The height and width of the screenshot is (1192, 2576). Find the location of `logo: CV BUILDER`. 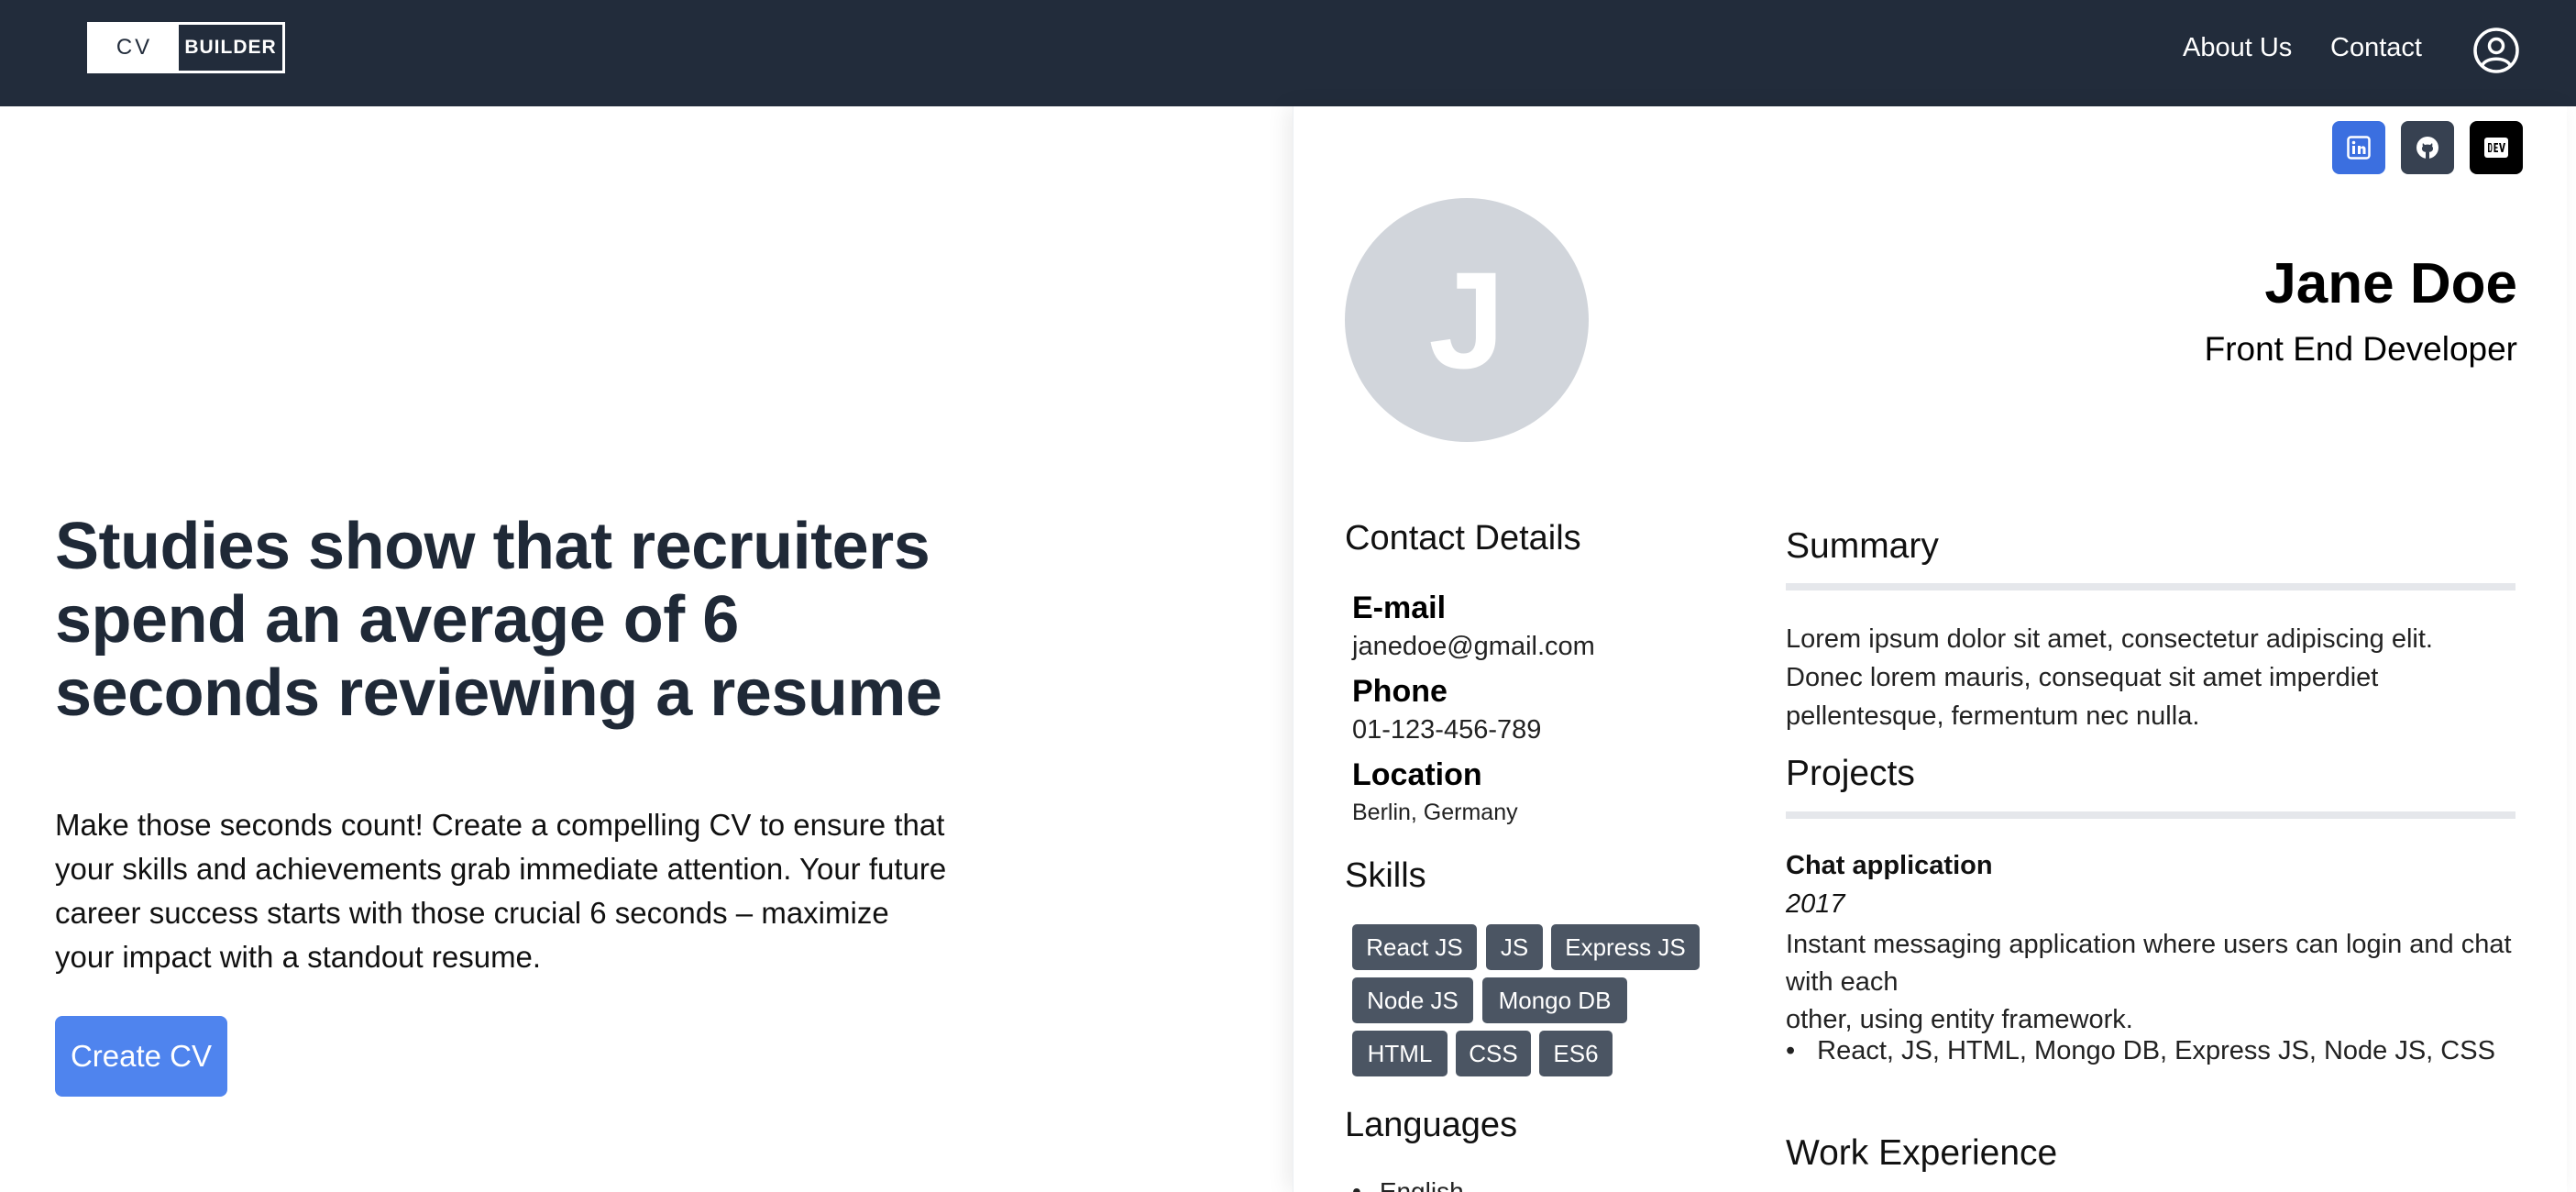

logo: CV BUILDER is located at coordinates (186, 47).